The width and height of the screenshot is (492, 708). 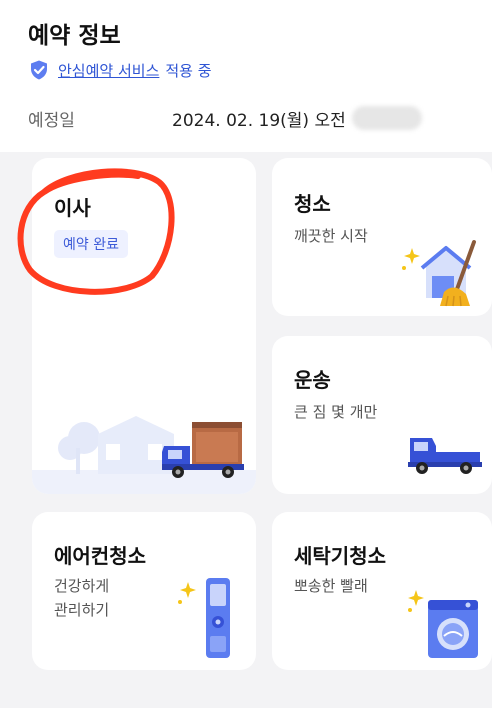 What do you see at coordinates (382, 415) in the screenshot?
I see `delivery-card: 운송 큰 짐 몇 개만` at bounding box center [382, 415].